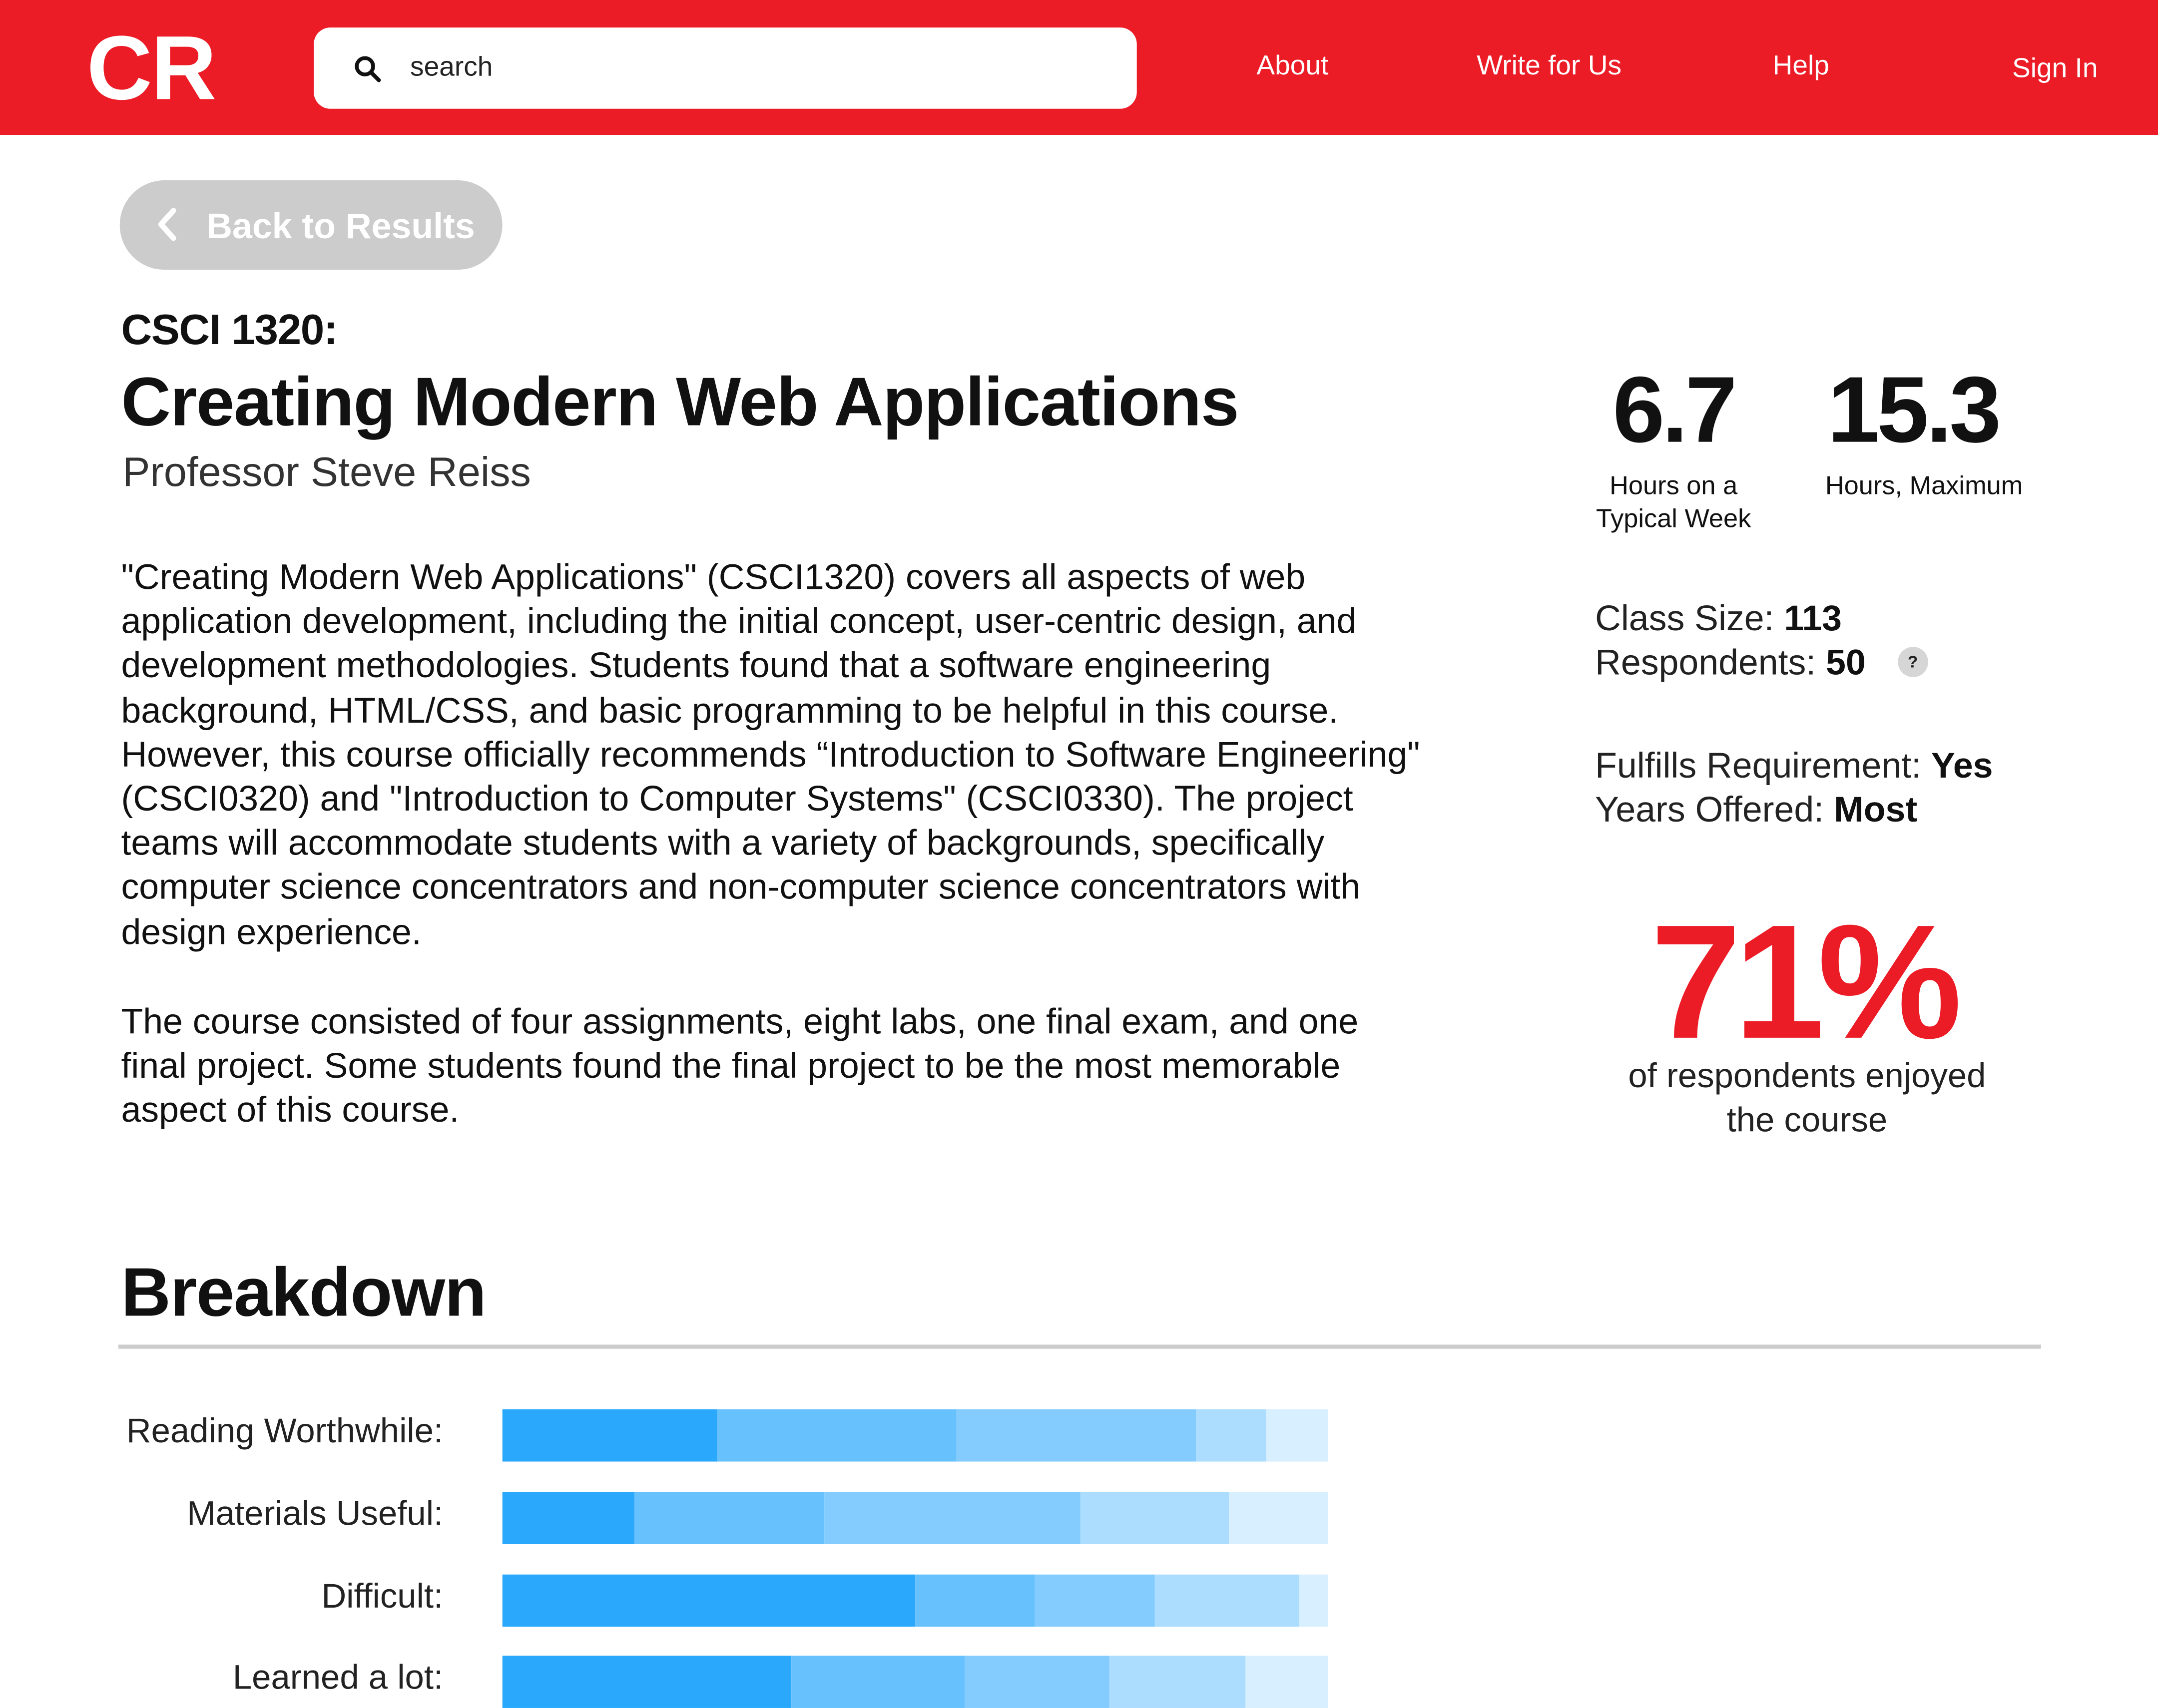  What do you see at coordinates (152, 67) in the screenshot?
I see `site-logo: CR` at bounding box center [152, 67].